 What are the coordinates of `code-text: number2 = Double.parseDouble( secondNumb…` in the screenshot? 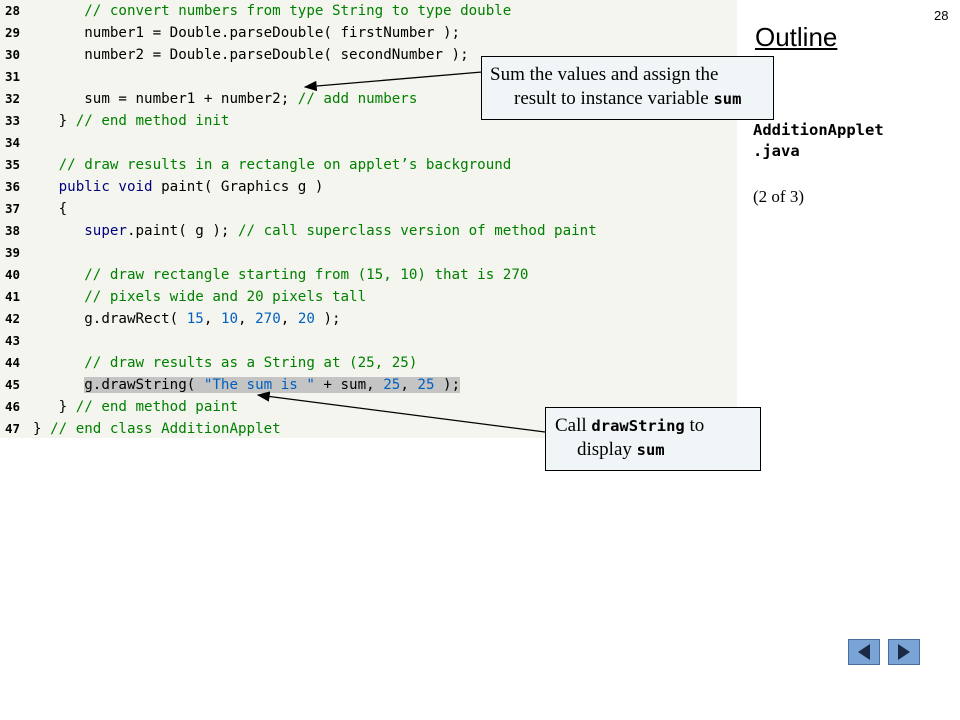 It's located at (251, 55).